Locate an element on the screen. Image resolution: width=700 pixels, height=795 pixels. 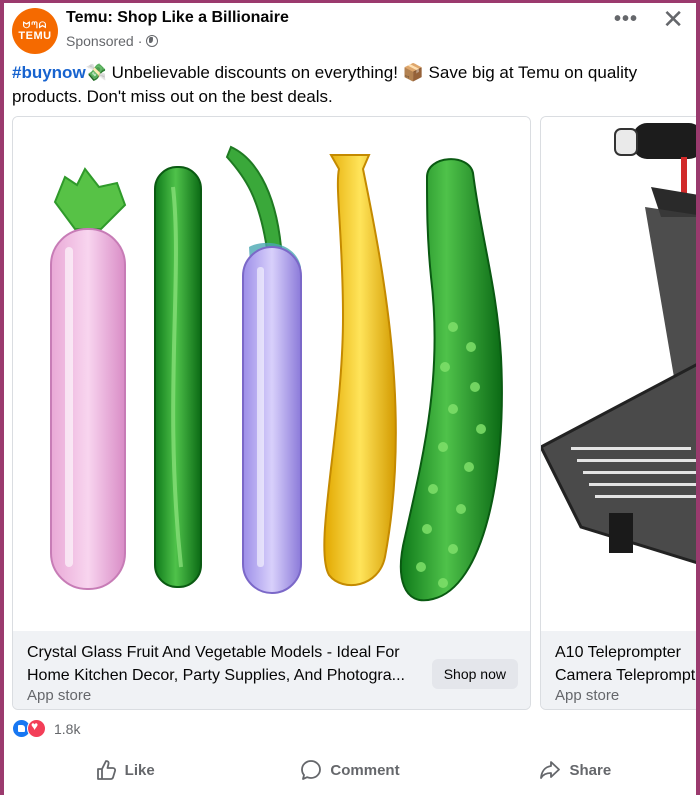
love-reaction-icon is located at coordinates (36, 728).